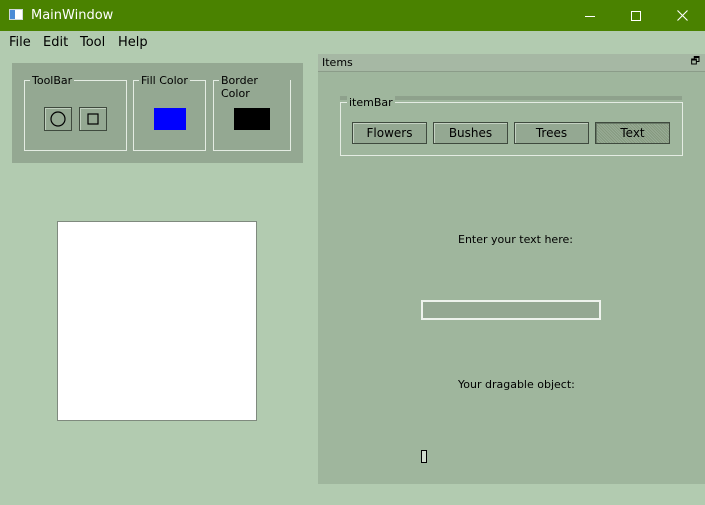 Image resolution: width=705 pixels, height=505 pixels. Describe the element at coordinates (20, 42) in the screenshot. I see `menu-file: File` at that location.